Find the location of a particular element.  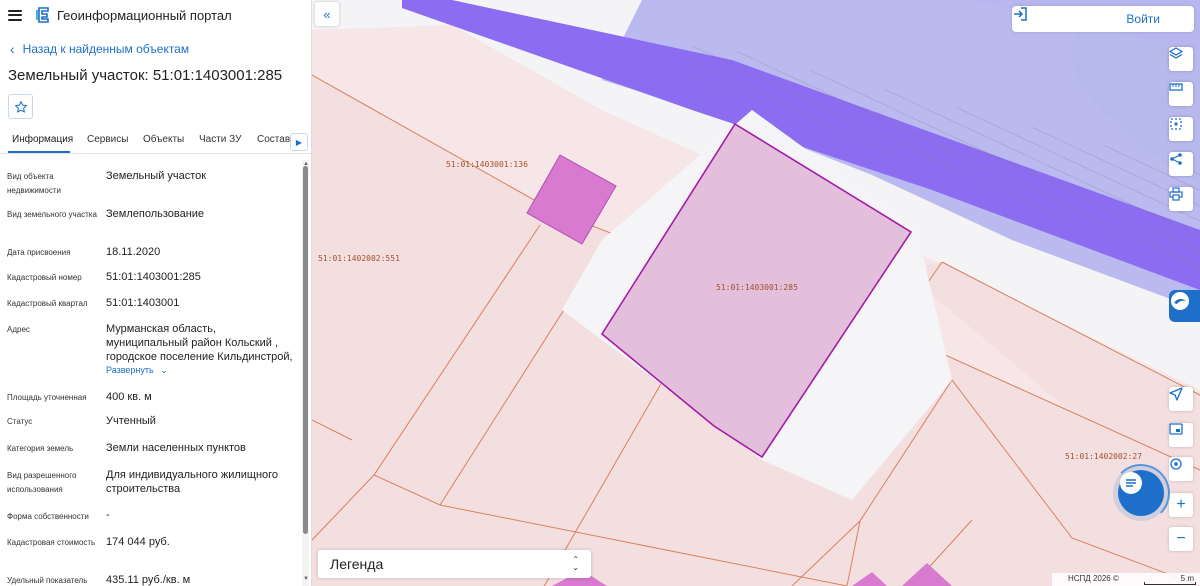

scroll-down-icon: ▼ is located at coordinates (306, 579).